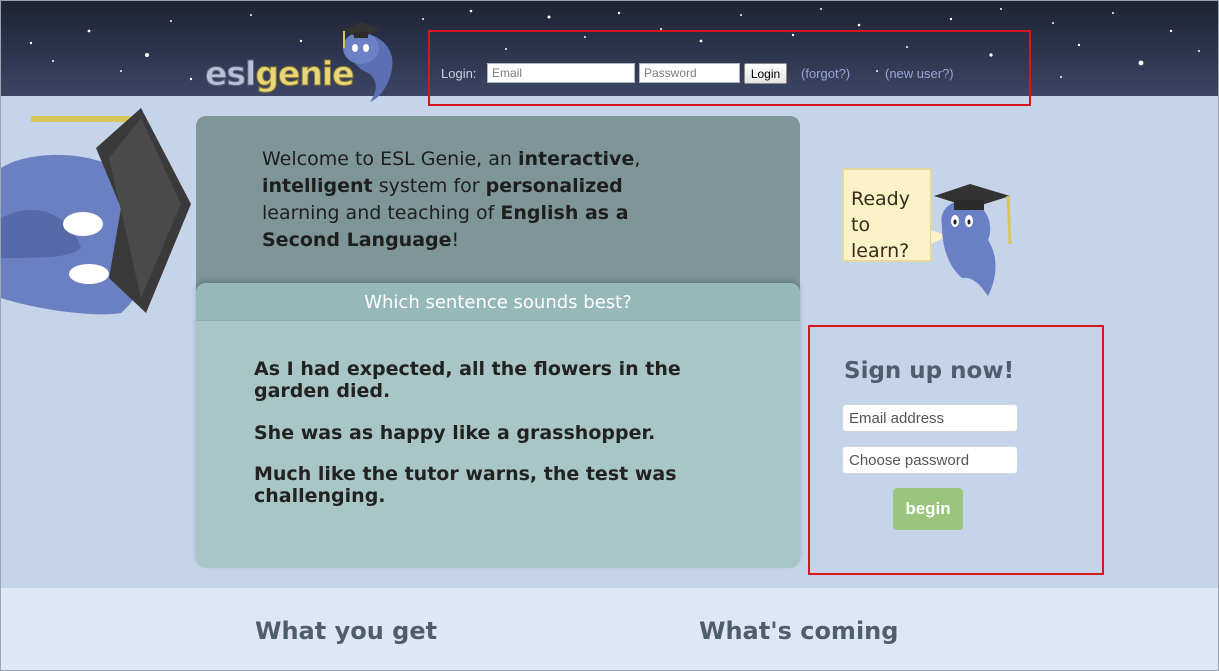  What do you see at coordinates (928, 509) in the screenshot?
I see `begin-button: begin` at bounding box center [928, 509].